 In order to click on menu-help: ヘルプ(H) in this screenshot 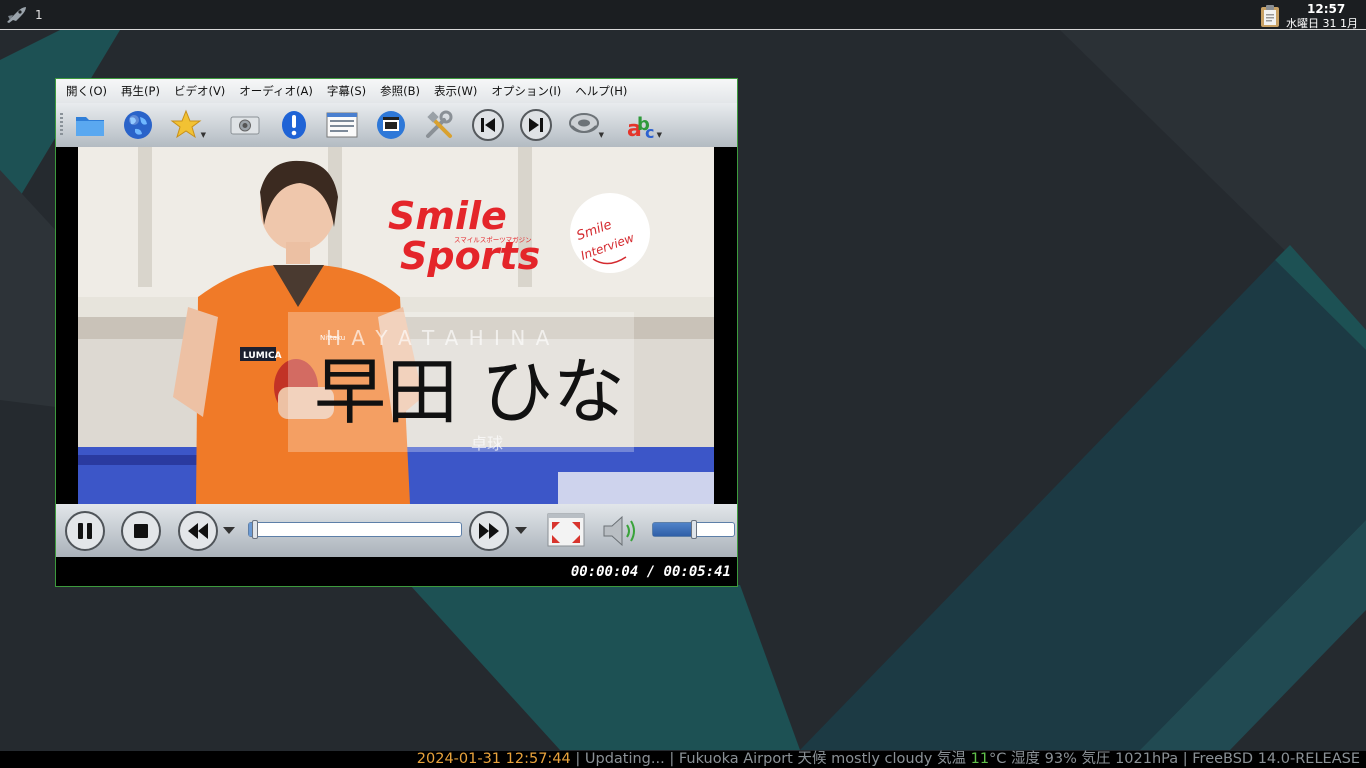, I will do `click(601, 91)`.